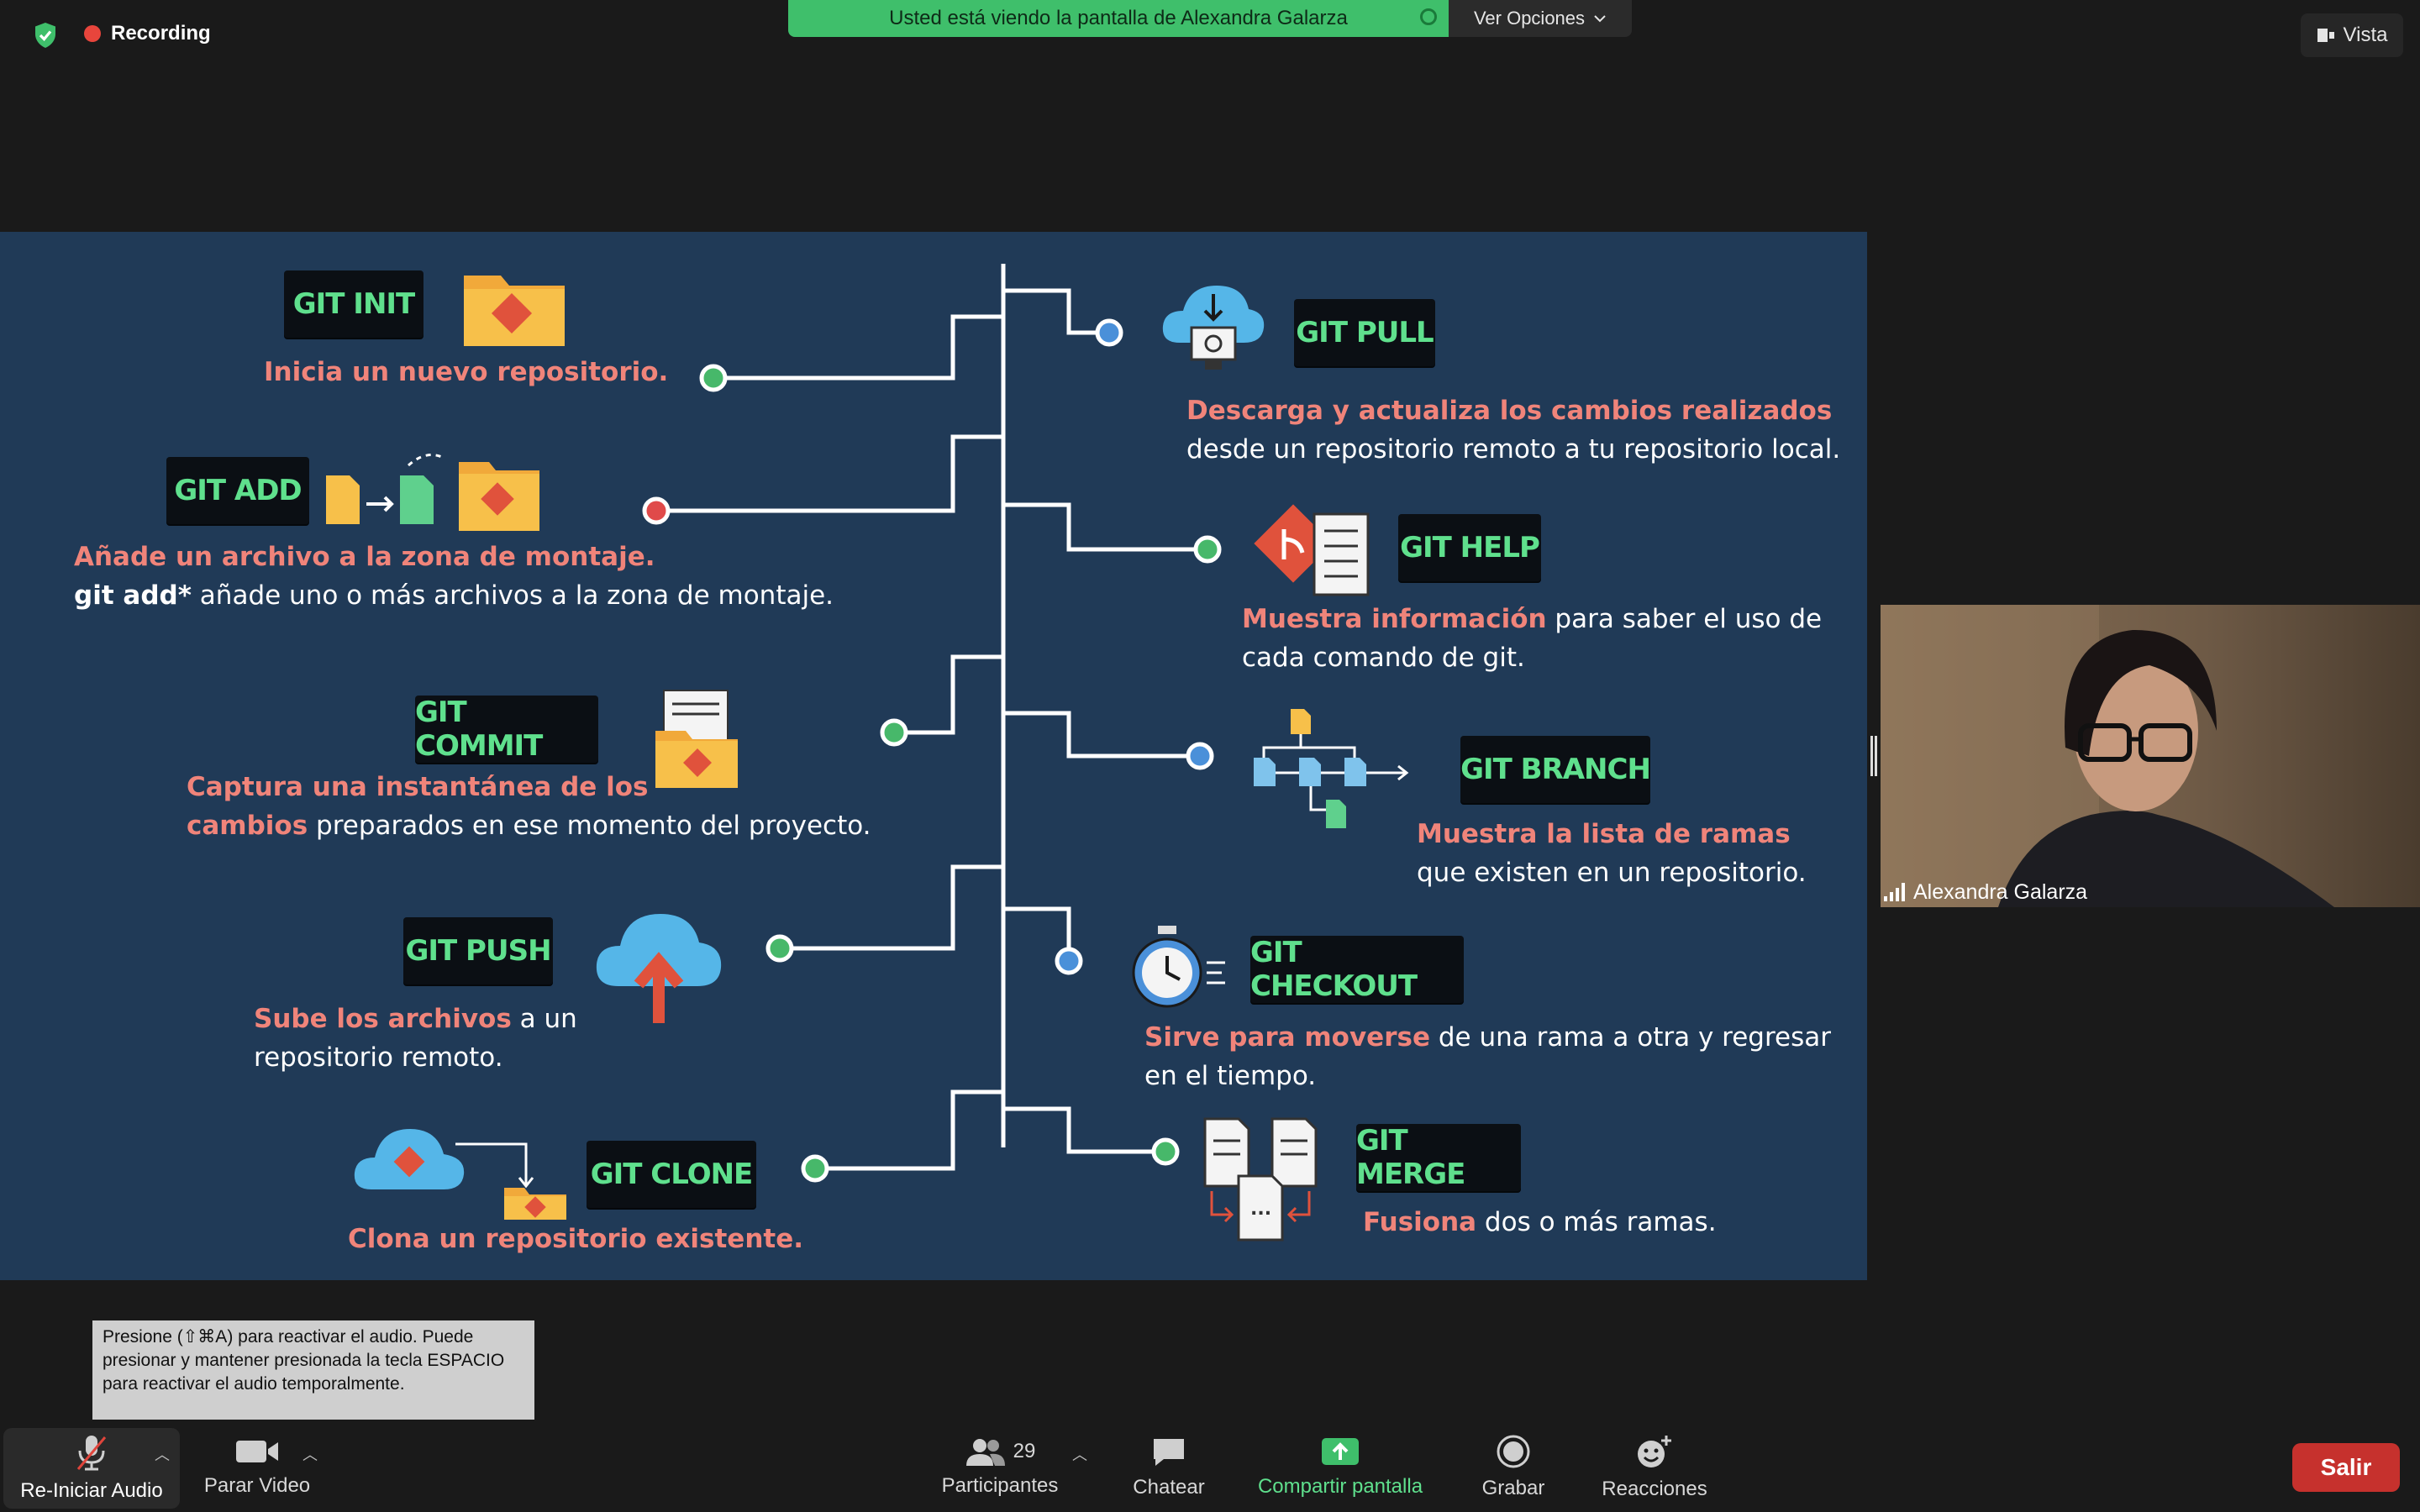 This screenshot has height=1512, width=2420. Describe the element at coordinates (1540, 1222) in the screenshot. I see `git-merge-description: Fusiona dos o más ramas.` at that location.